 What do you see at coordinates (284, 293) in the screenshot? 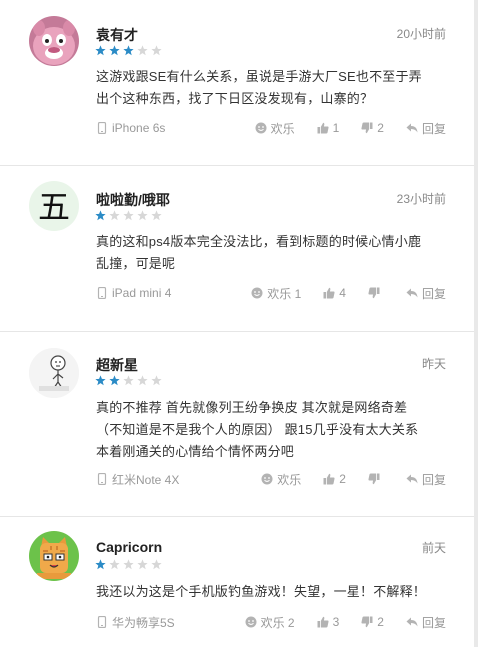
I see `happy-label: 欢乐 1` at bounding box center [284, 293].